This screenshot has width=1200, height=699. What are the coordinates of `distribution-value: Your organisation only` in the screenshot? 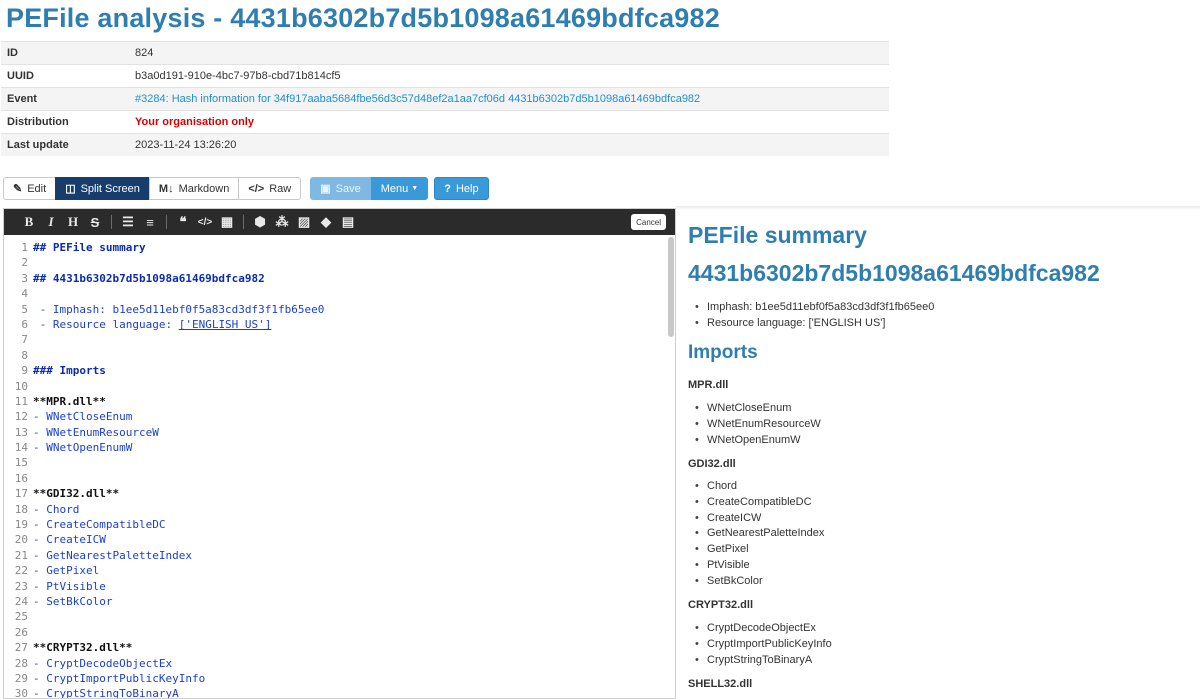 It's located at (194, 122).